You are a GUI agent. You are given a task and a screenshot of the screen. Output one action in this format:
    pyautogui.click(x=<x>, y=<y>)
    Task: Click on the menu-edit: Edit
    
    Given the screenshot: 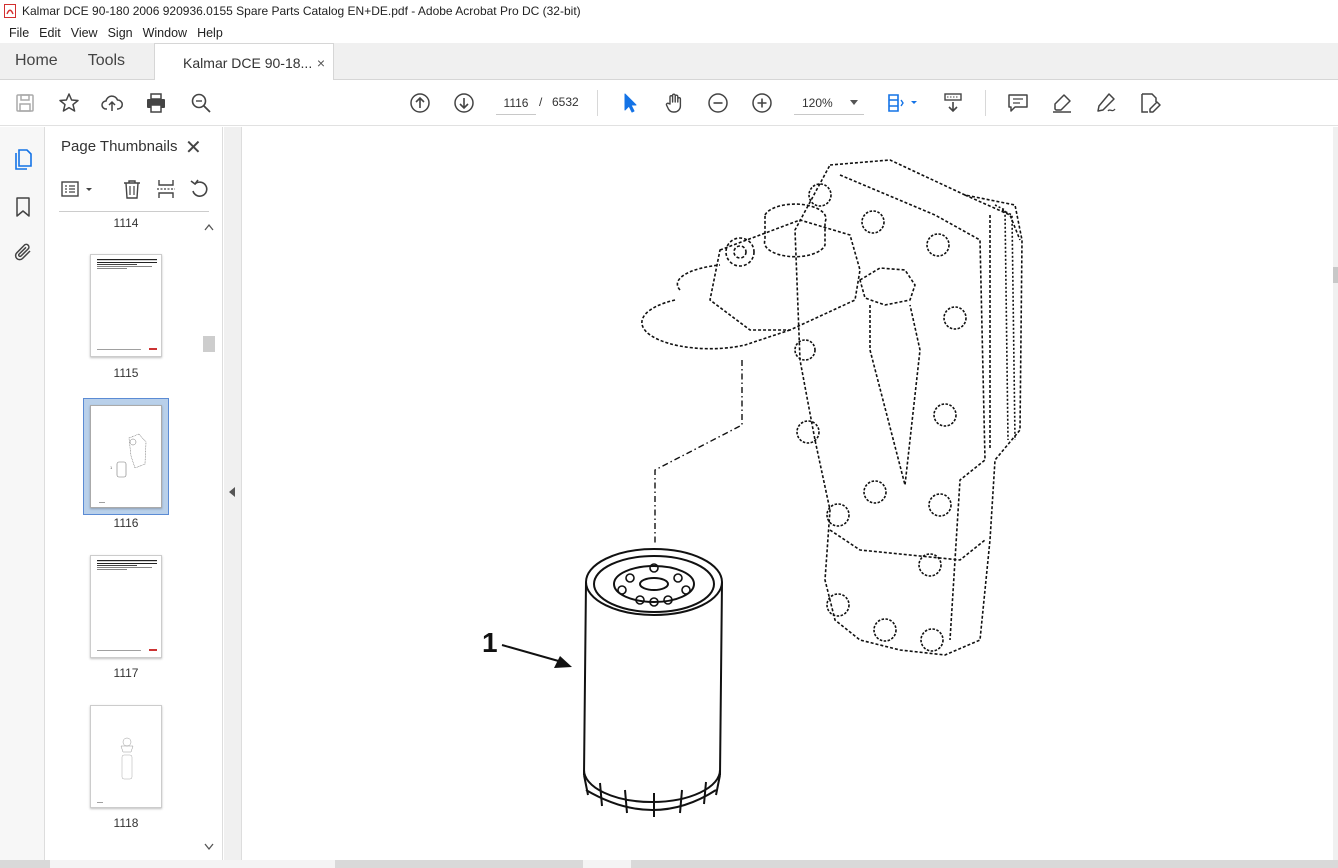 What is the action you would take?
    pyautogui.click(x=50, y=33)
    